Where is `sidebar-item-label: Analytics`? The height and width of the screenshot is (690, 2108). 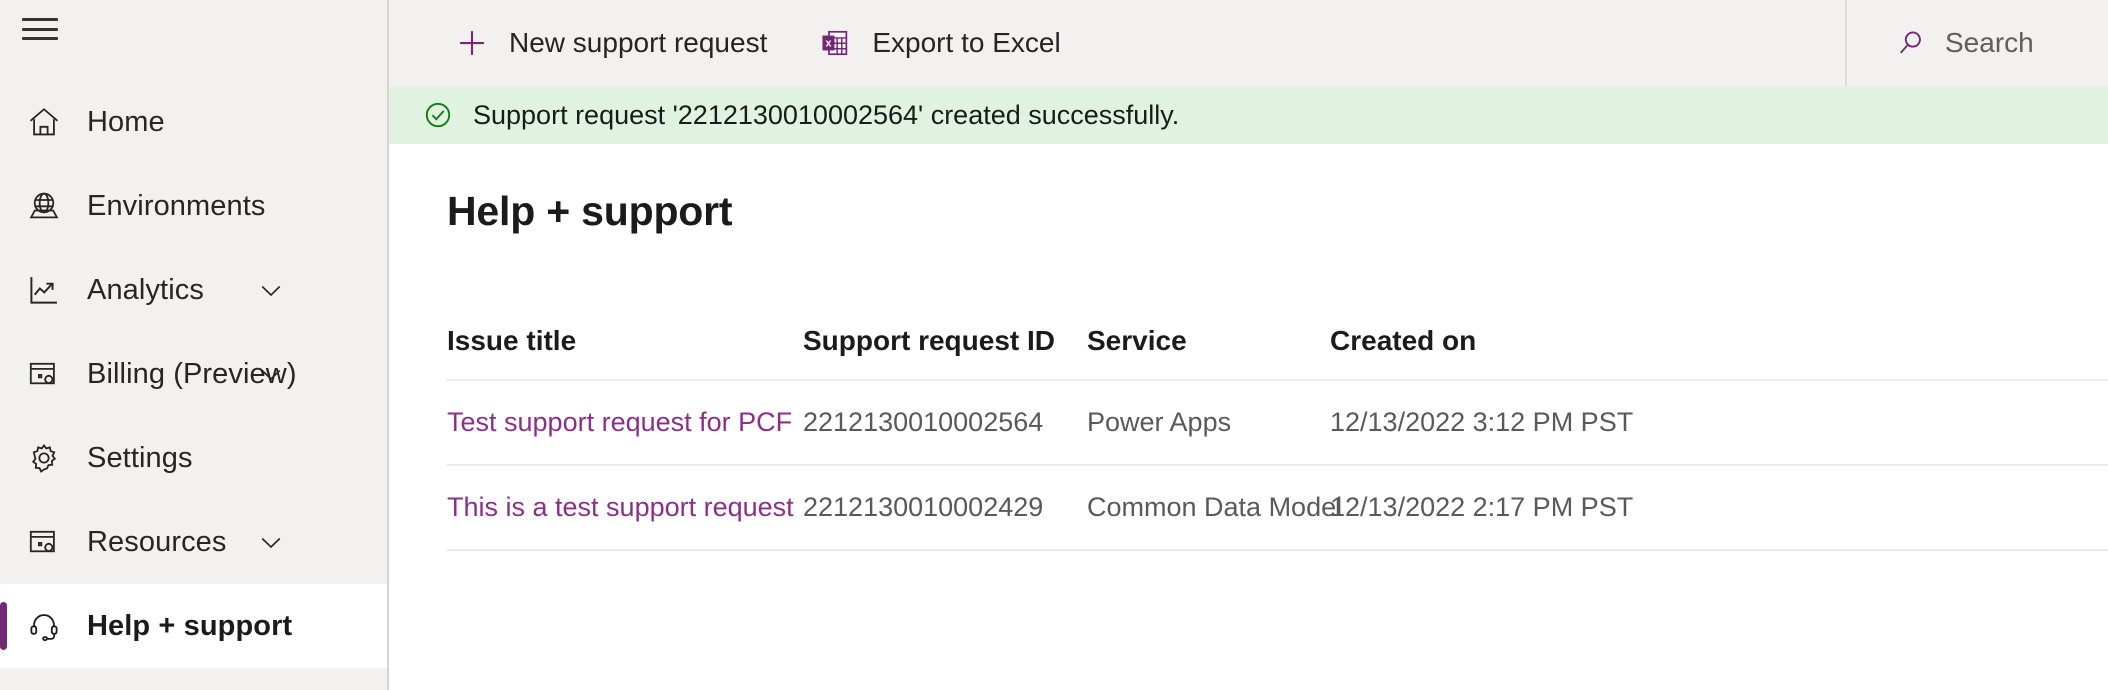 sidebar-item-label: Analytics is located at coordinates (145, 289).